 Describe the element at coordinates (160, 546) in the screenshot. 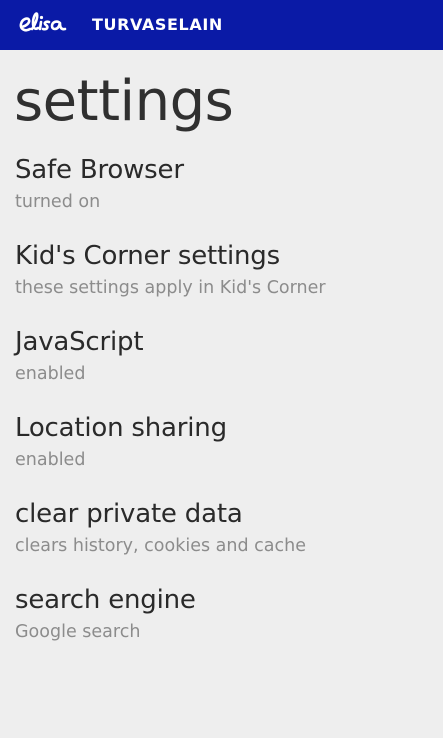

I see `setting-value: clears history, cookies and cache` at that location.